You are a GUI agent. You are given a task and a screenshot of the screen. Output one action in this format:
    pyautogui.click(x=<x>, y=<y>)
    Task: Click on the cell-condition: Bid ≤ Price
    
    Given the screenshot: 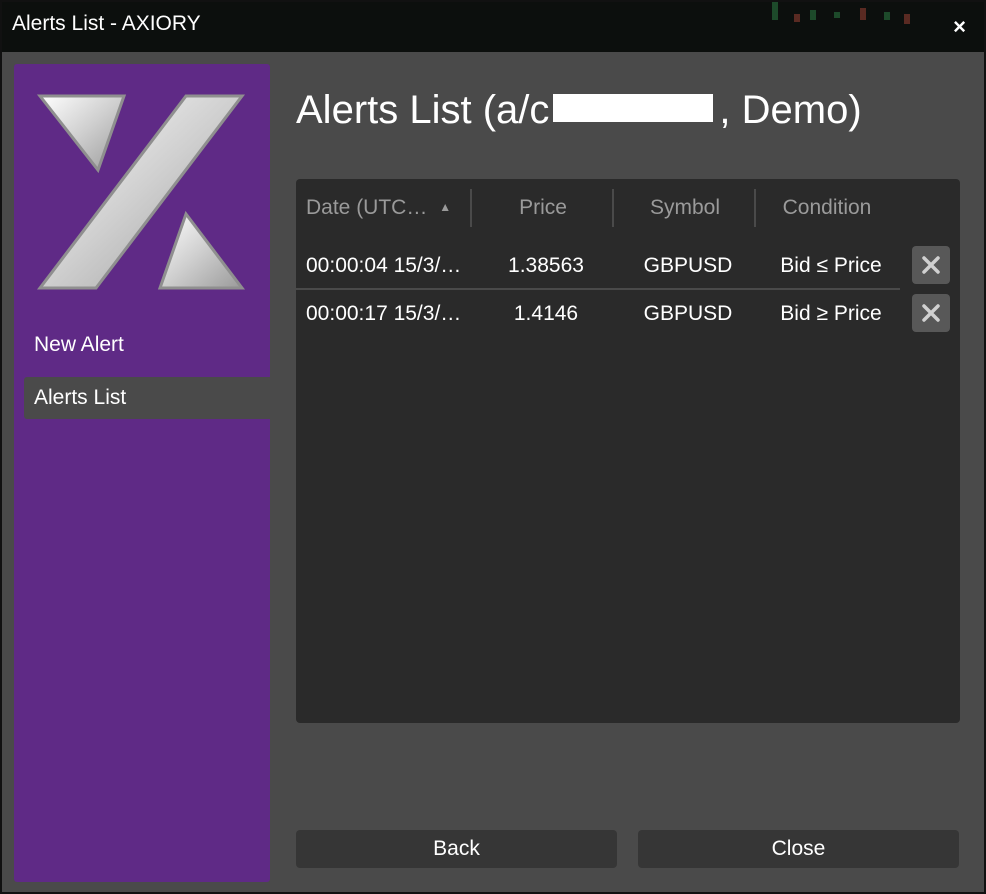 What is the action you would take?
    pyautogui.click(x=831, y=265)
    